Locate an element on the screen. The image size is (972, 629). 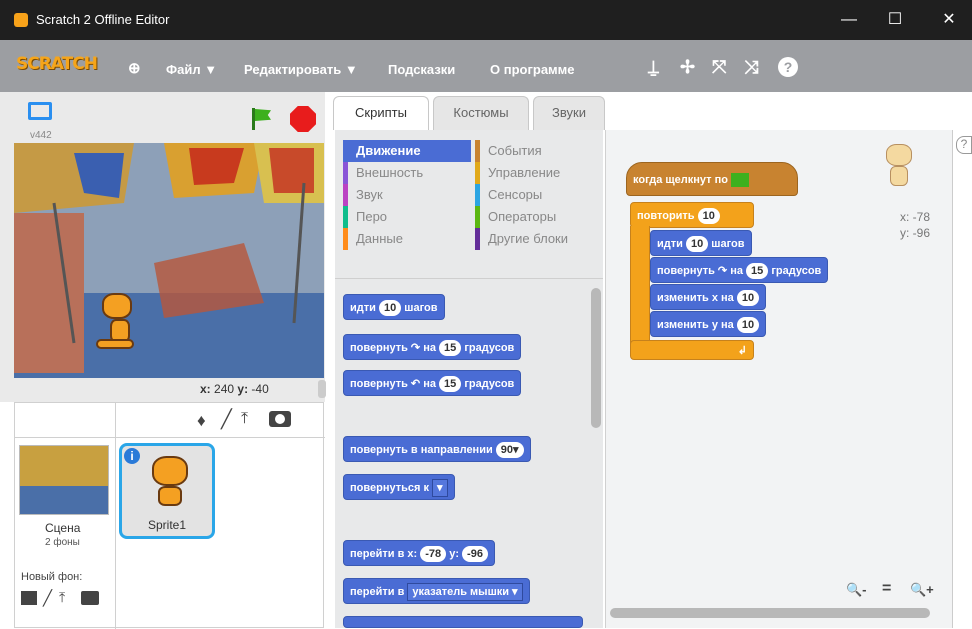
block-text: перейти в x: is located at coordinates (384, 554).